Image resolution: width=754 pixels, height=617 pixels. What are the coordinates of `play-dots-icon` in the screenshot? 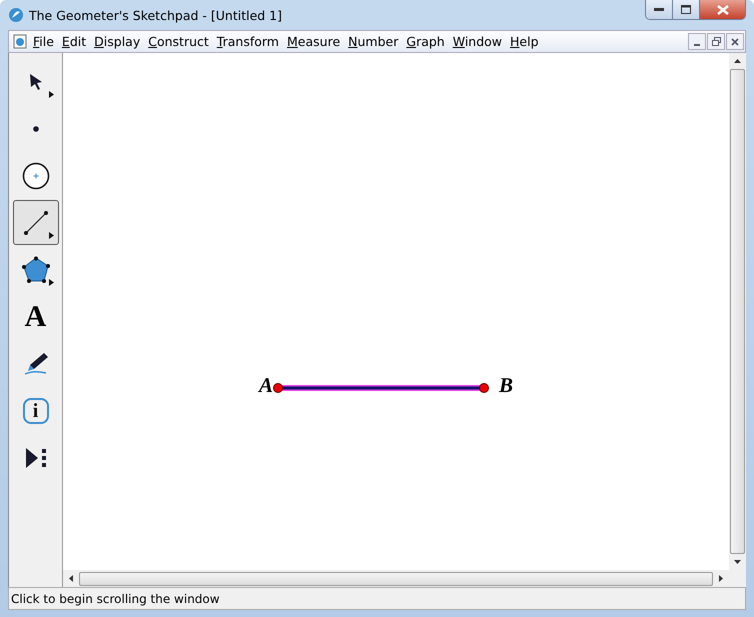 It's located at (36, 458).